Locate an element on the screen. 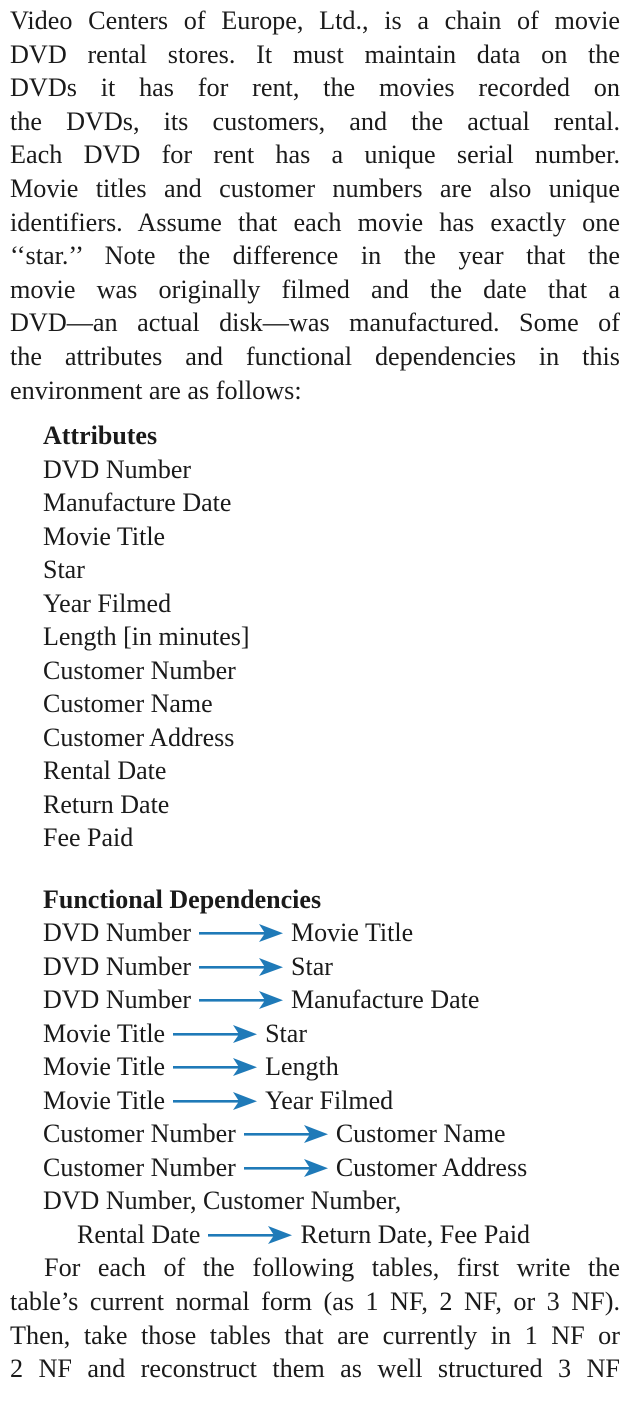 Image resolution: width=630 pixels, height=1410 pixels. composite-dependency-row-continued: Rental Date Return Date, Fee Paid is located at coordinates (331, 1235).